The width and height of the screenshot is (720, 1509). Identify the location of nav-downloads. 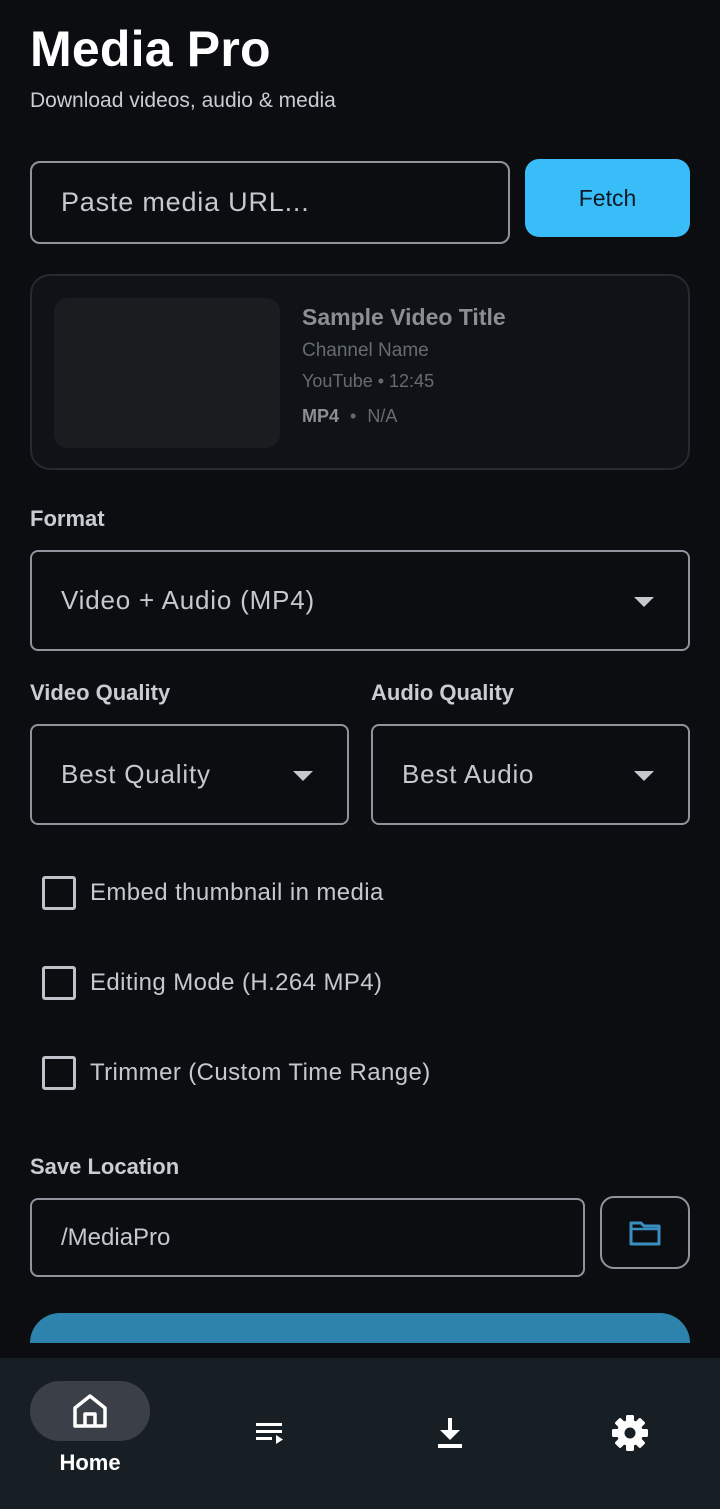
(450, 1433).